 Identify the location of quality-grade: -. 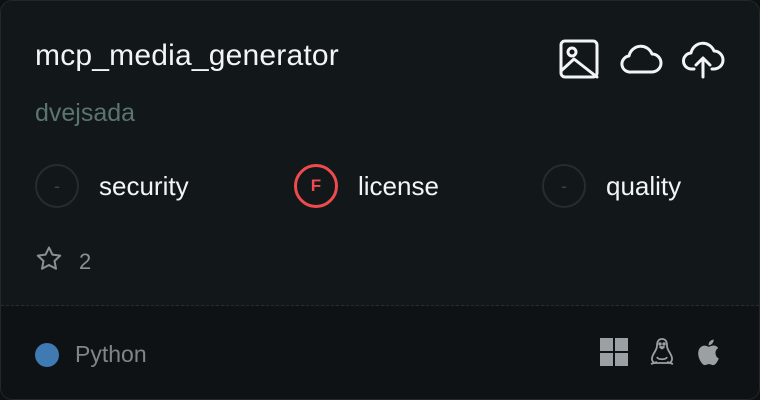
(564, 186).